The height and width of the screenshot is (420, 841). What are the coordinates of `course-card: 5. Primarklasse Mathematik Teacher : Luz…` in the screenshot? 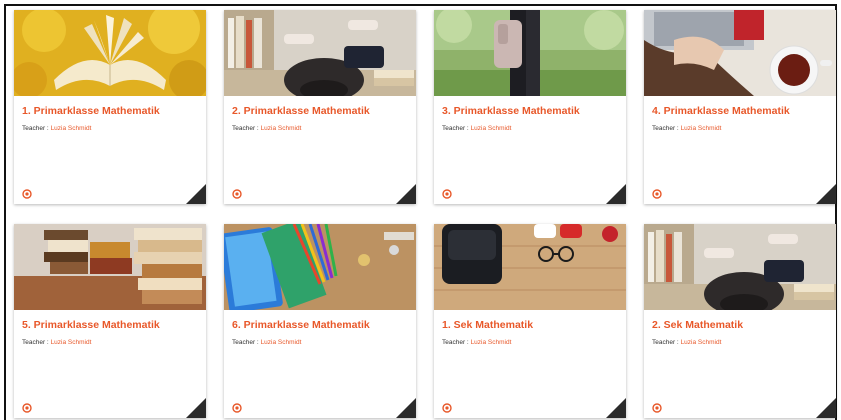 It's located at (110, 321).